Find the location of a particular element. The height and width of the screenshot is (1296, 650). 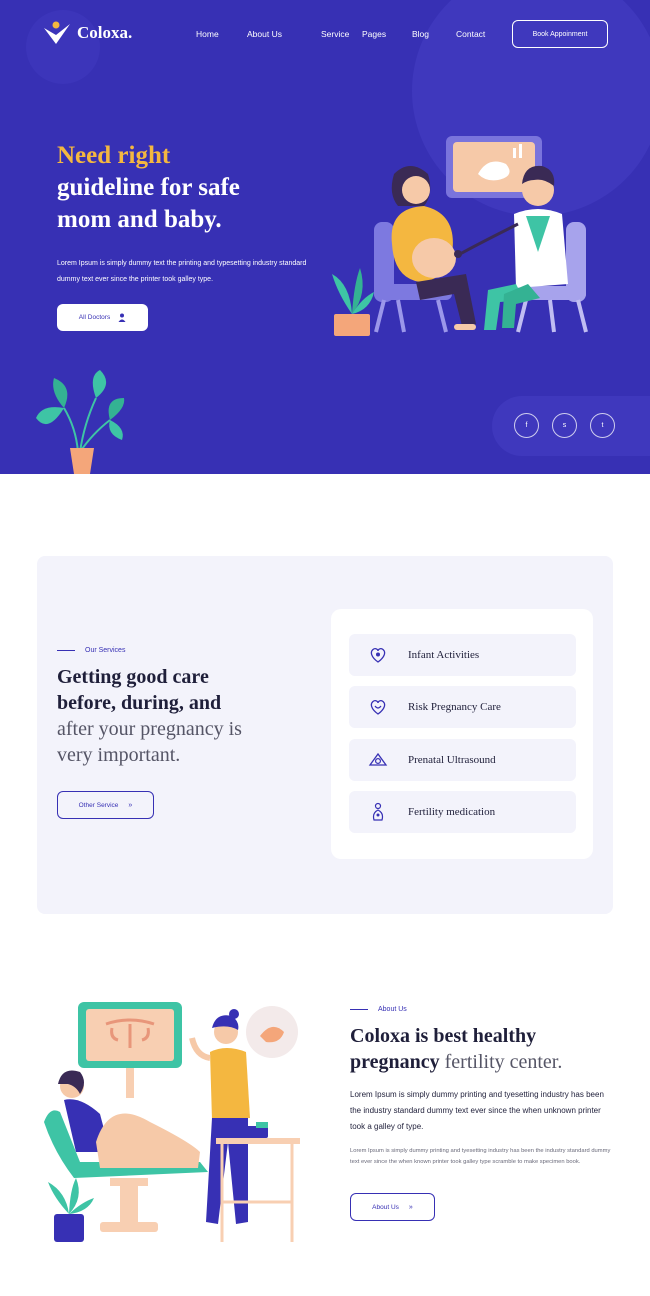

about-us-label: About Us is located at coordinates (385, 1207).